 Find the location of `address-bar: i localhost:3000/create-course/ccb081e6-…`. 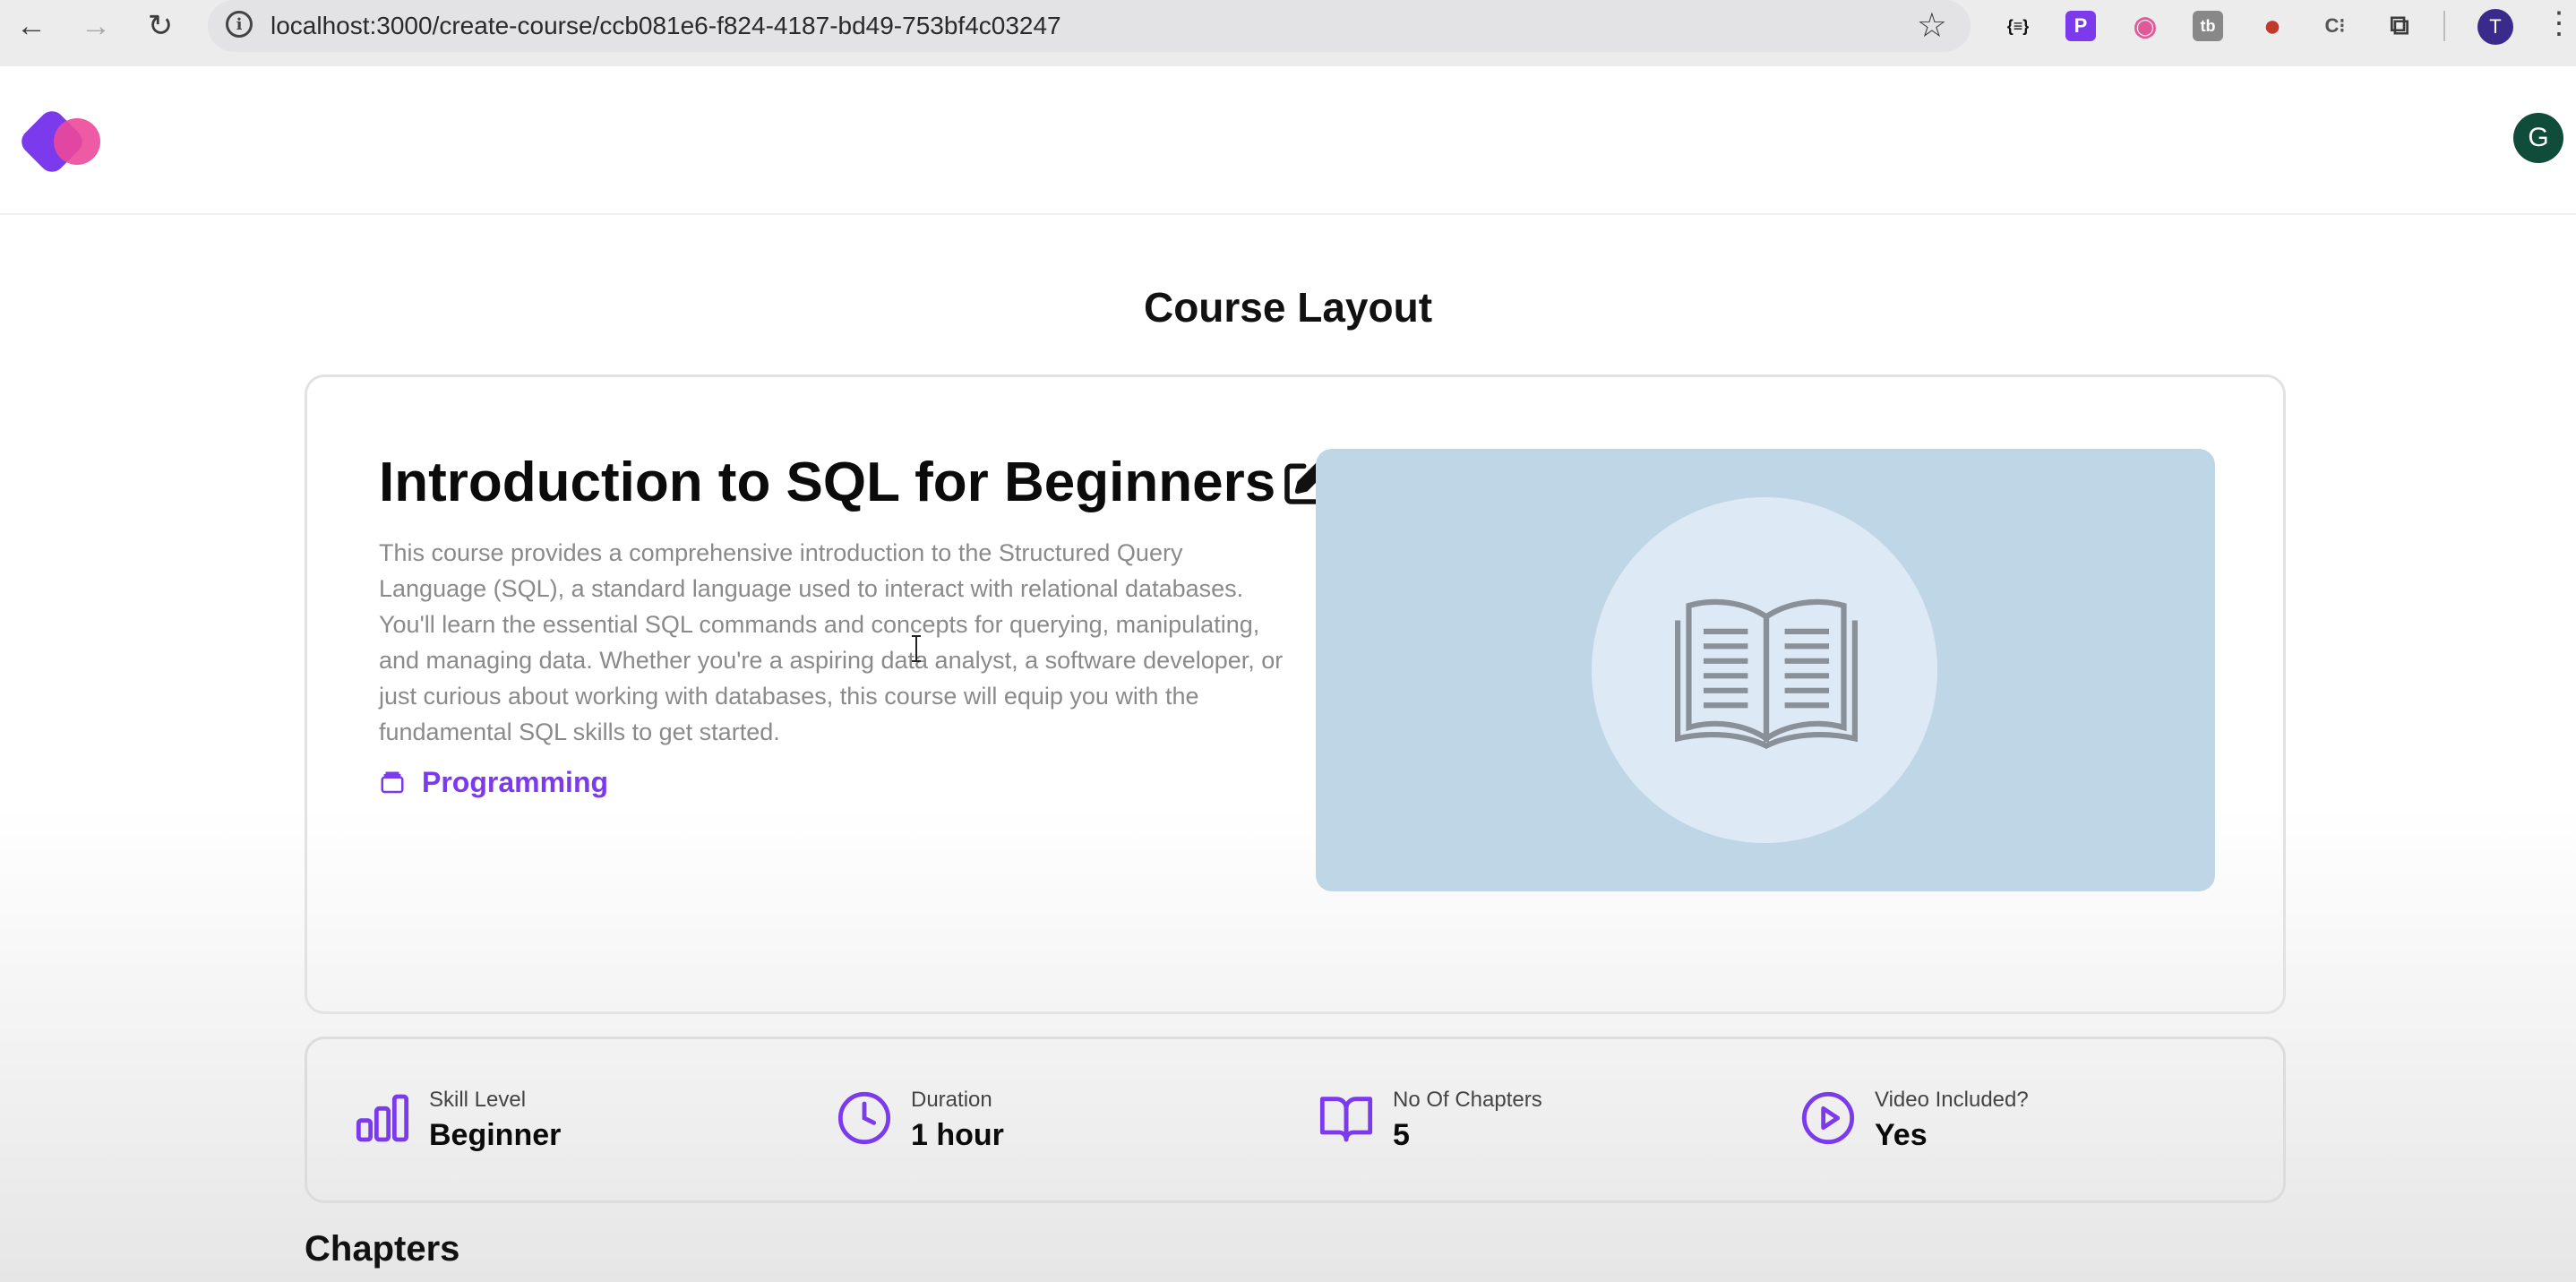

address-bar: i localhost:3000/create-course/ccb081e6-… is located at coordinates (1089, 26).